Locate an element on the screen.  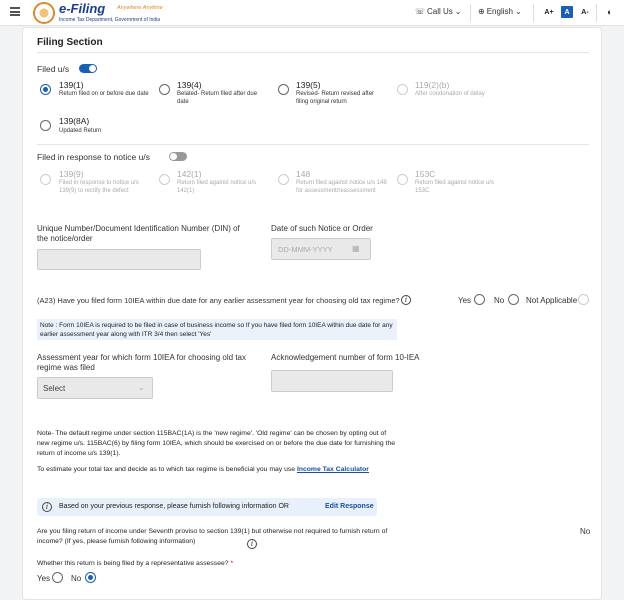
language-label: English is located at coordinates (499, 11).